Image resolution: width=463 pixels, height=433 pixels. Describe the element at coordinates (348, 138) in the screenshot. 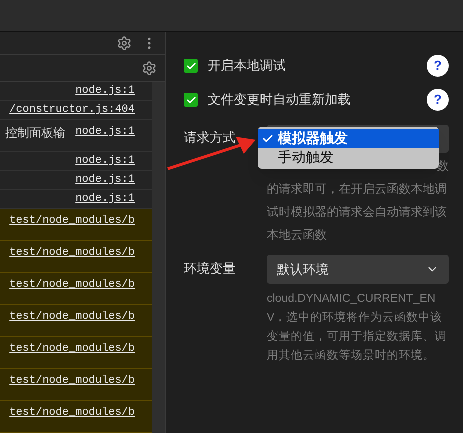

I see `dropdown-option: 模拟器触发` at that location.